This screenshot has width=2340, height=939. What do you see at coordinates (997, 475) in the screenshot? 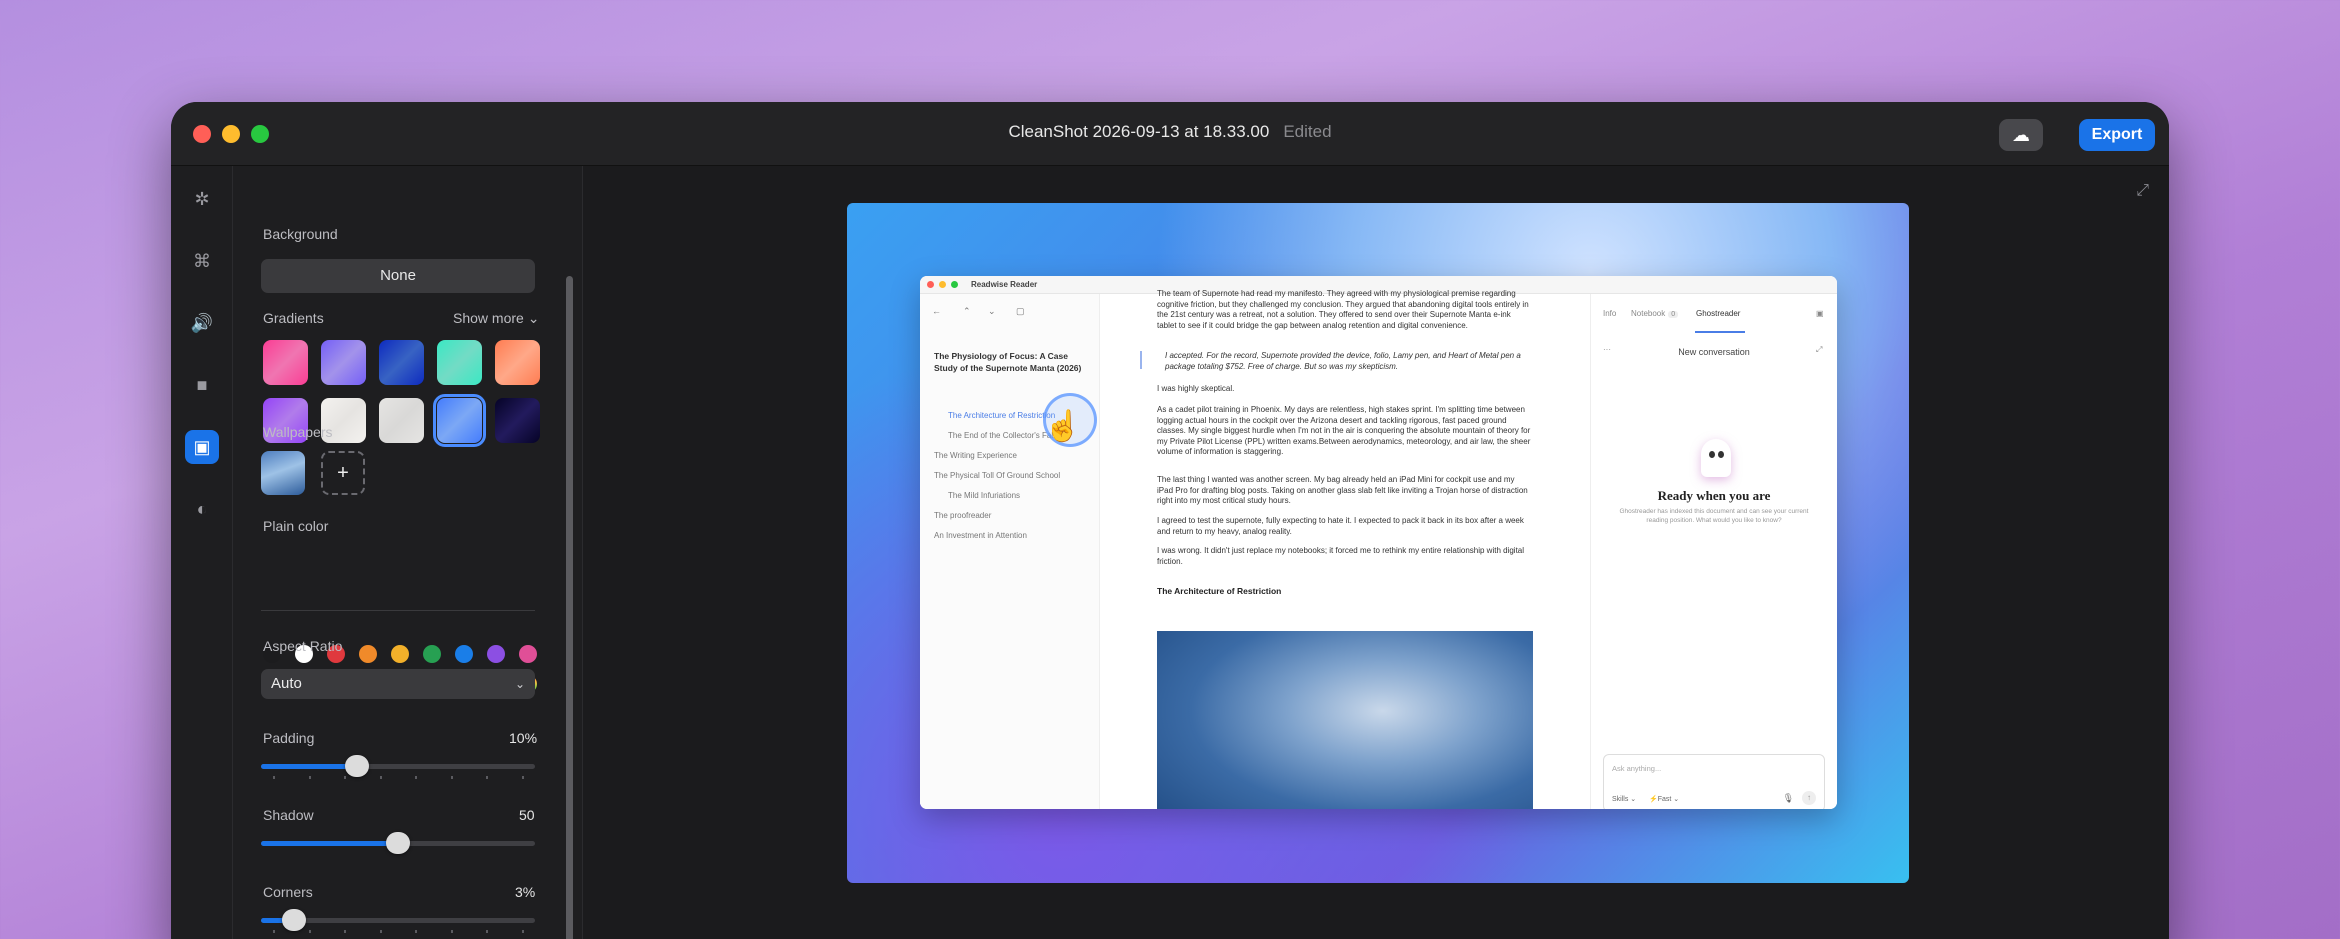
I see `toc-item: The Physical Toll Of Ground School` at bounding box center [997, 475].